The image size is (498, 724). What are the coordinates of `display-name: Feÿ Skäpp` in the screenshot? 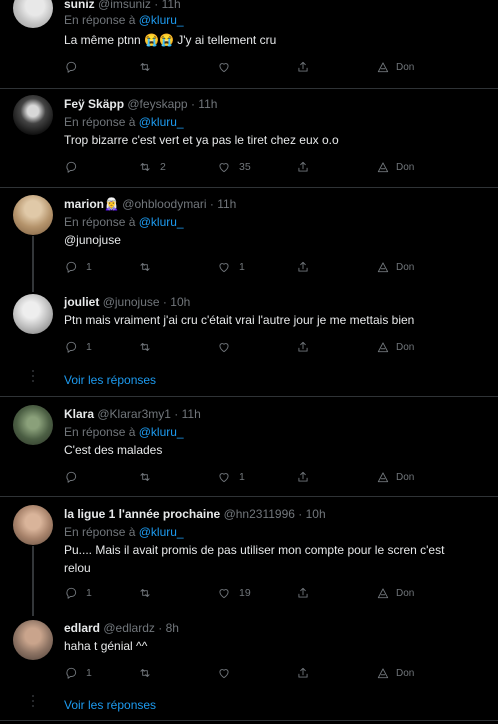 It's located at (94, 104).